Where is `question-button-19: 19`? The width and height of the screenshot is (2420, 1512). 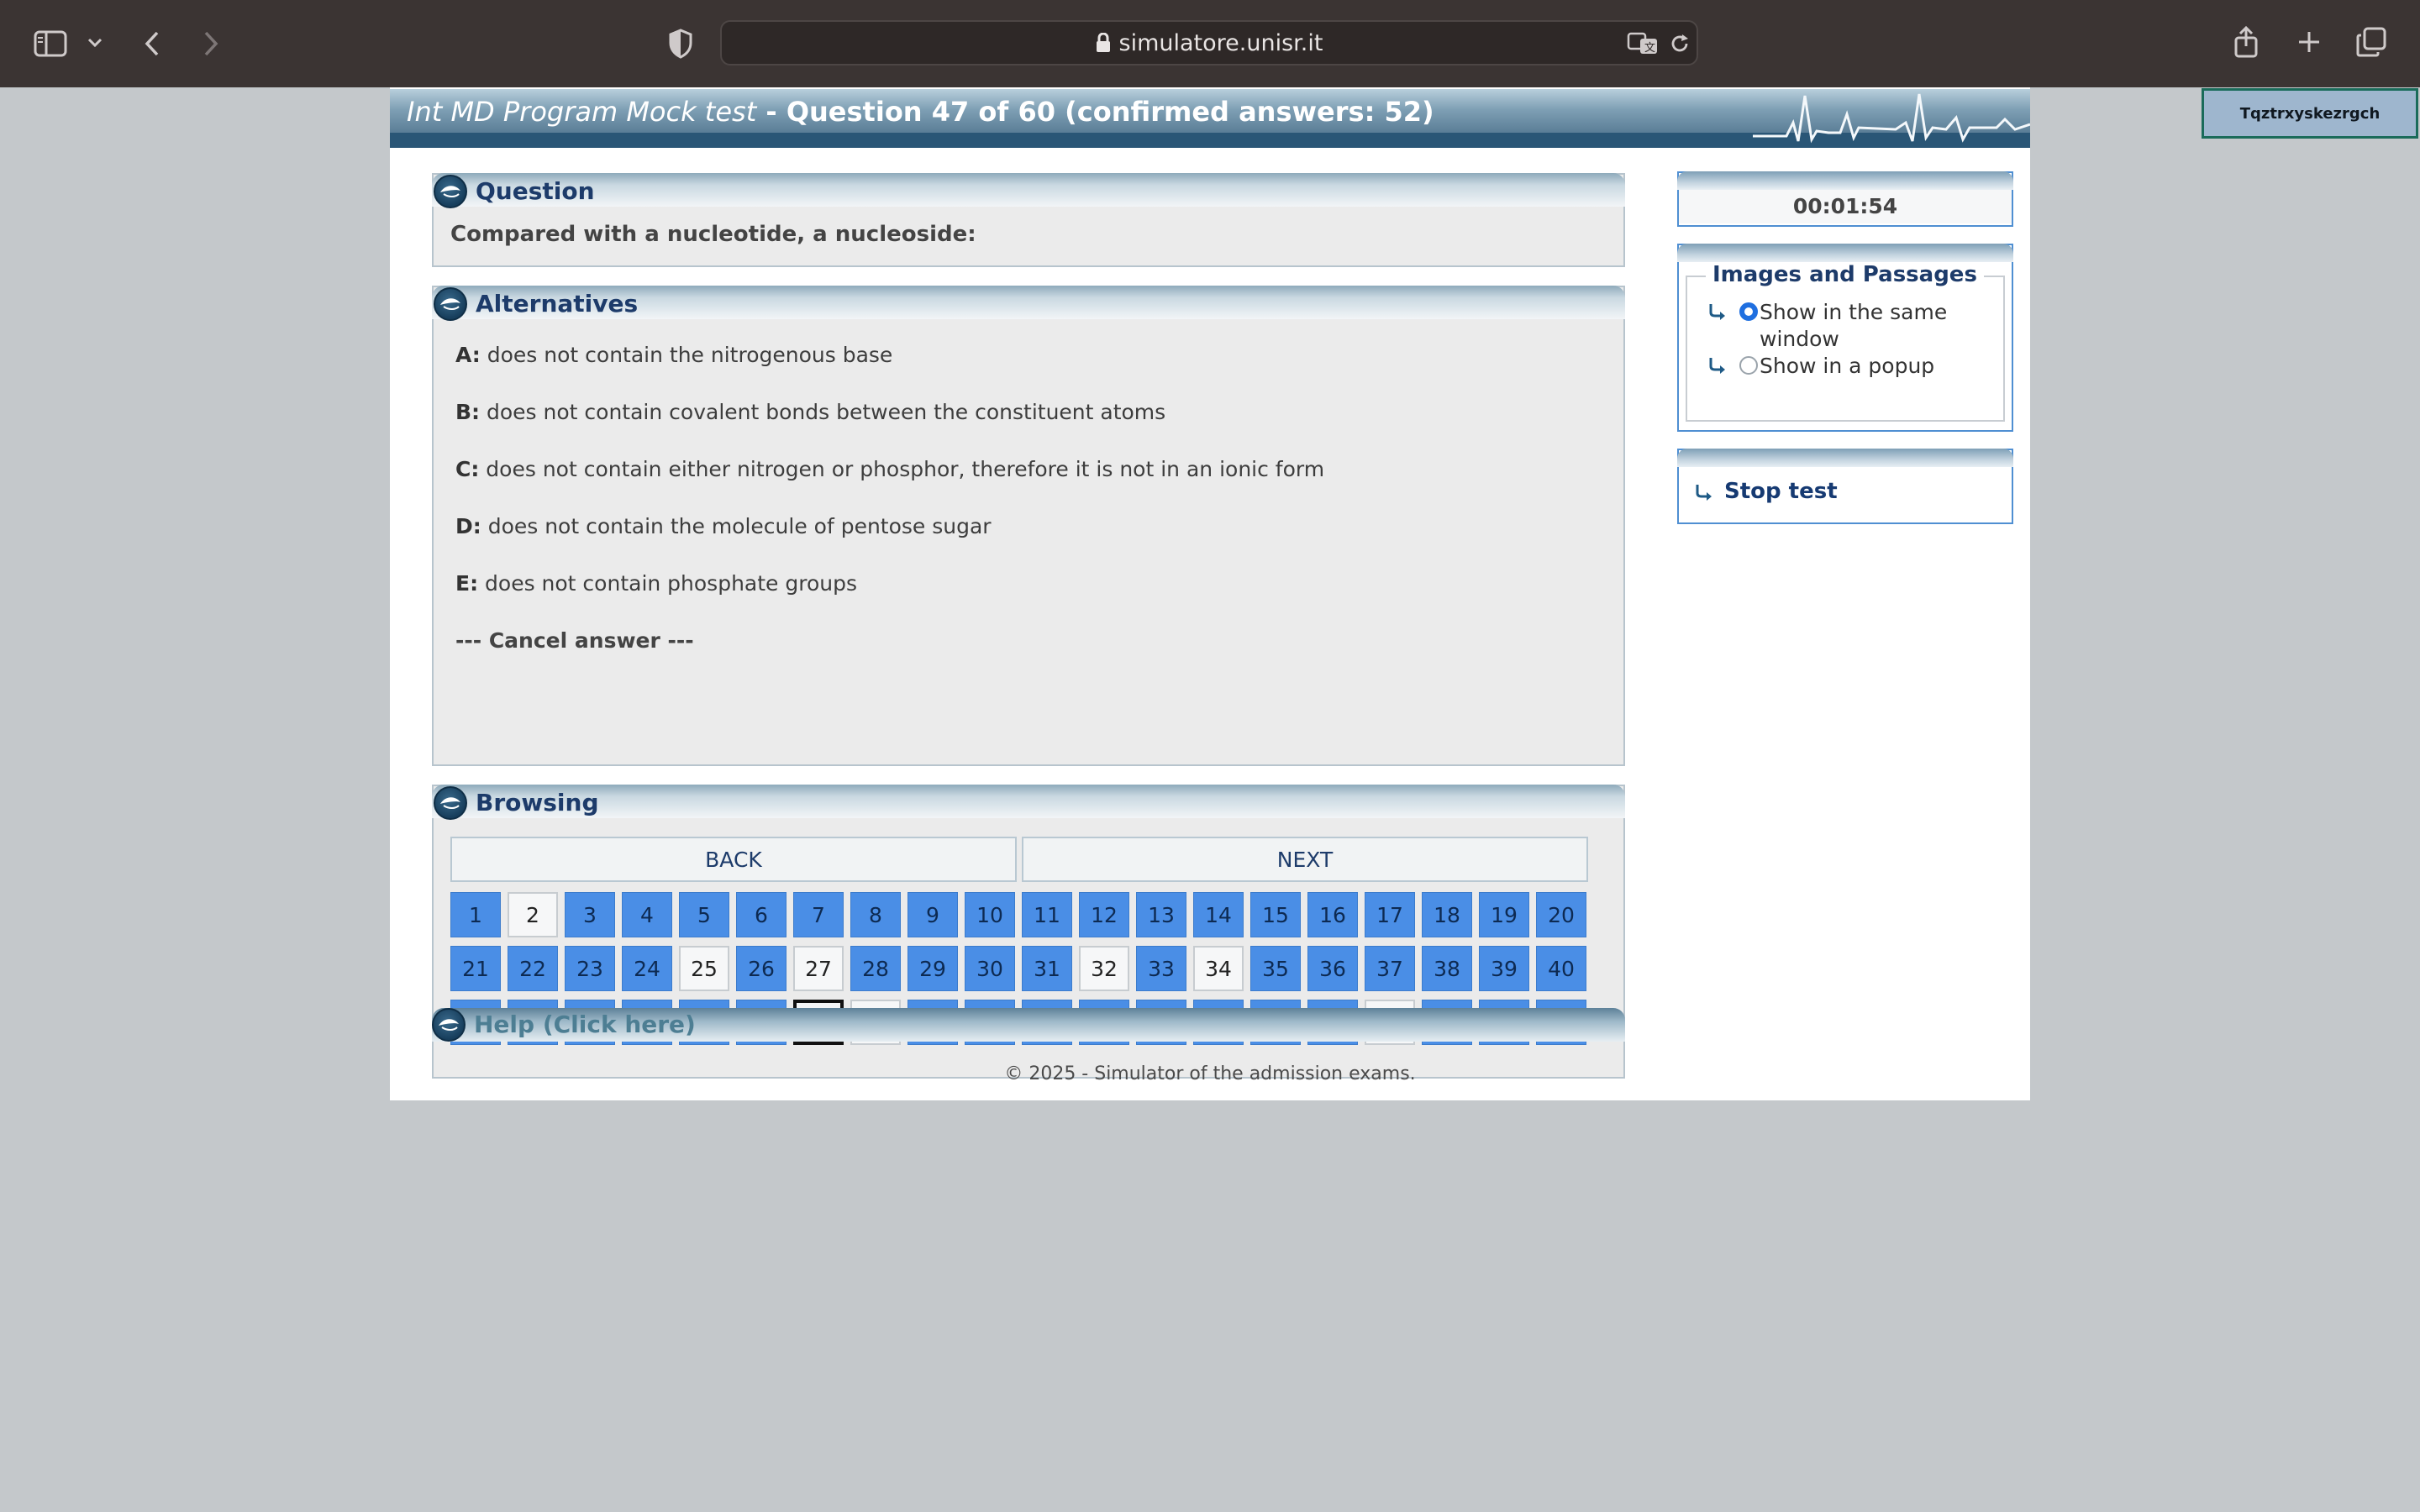
question-button-19: 19 is located at coordinates (1504, 914).